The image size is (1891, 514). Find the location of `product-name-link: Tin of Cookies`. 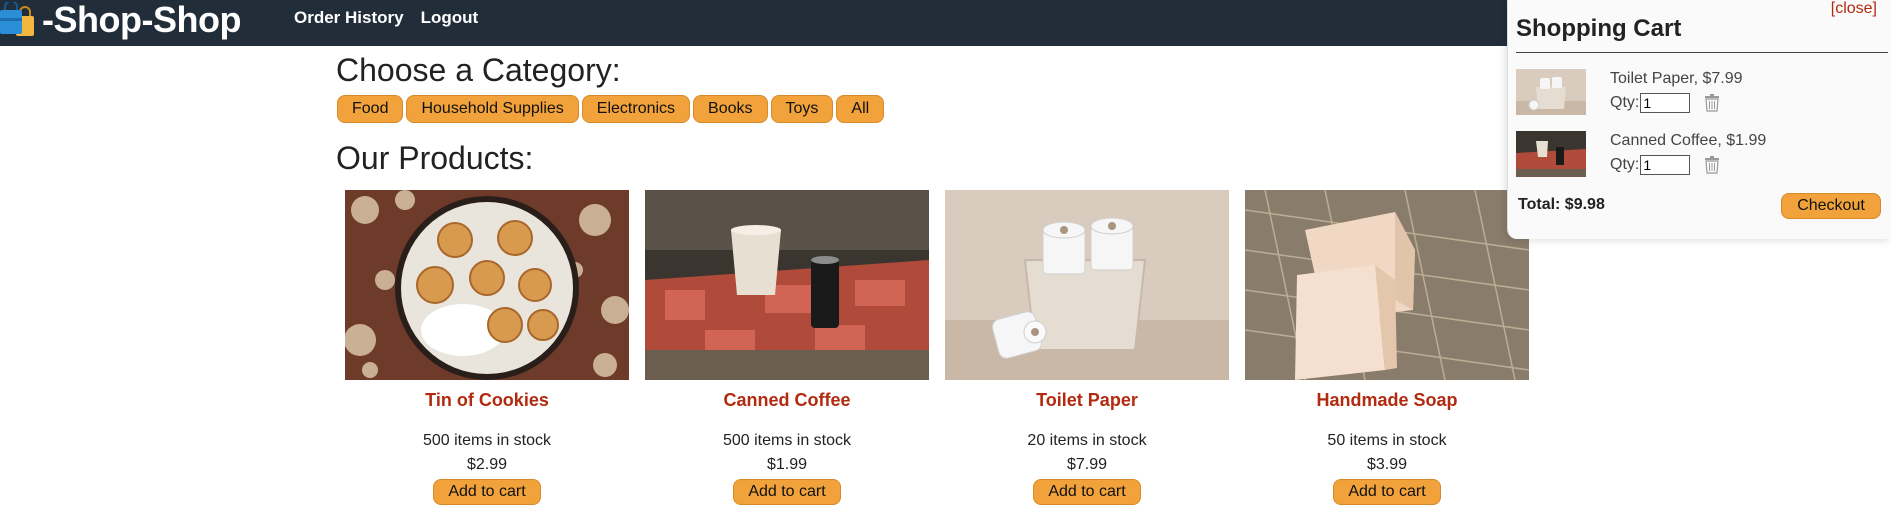

product-name-link: Tin of Cookies is located at coordinates (487, 400).